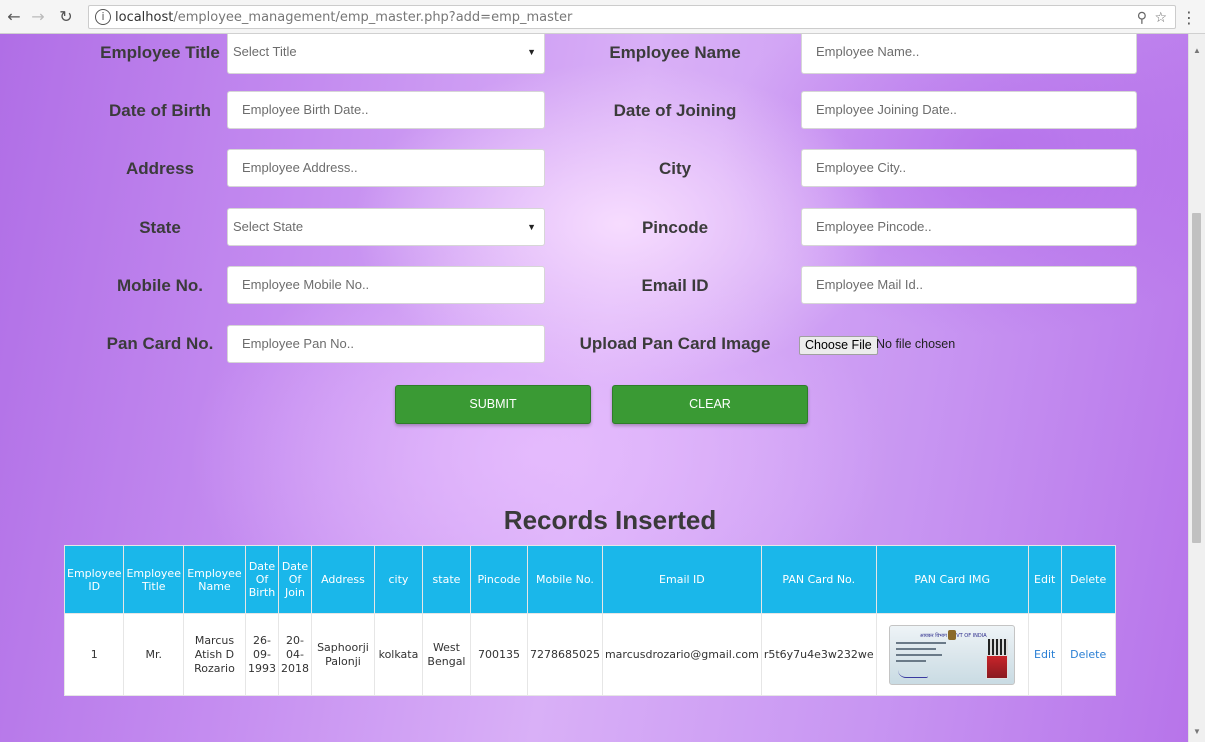 The image size is (1205, 742). Describe the element at coordinates (386, 344) in the screenshot. I see `pan-input: Employee Pan No..` at that location.